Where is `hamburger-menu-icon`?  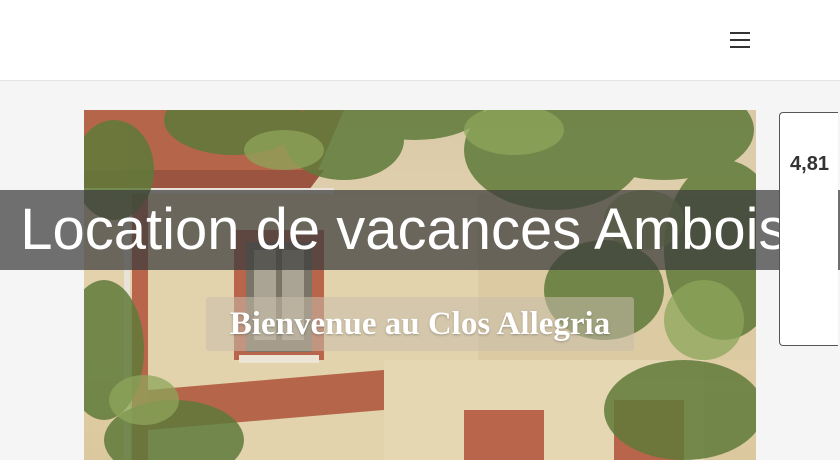 hamburger-menu-icon is located at coordinates (740, 40).